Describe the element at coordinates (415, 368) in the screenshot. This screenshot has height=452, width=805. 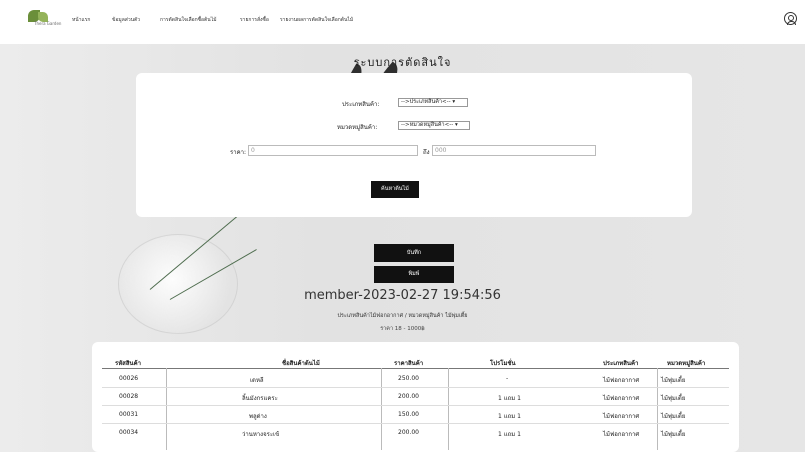
I see `header-divider` at that location.